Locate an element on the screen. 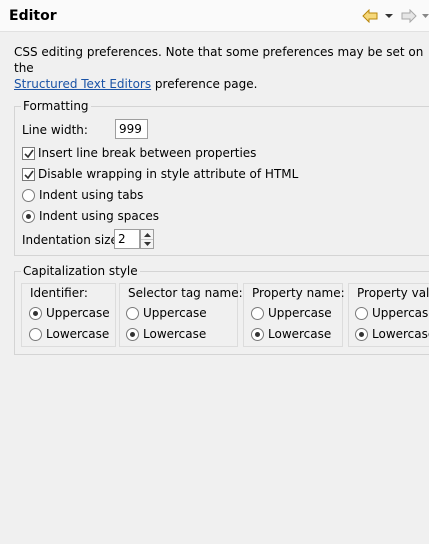 This screenshot has height=544, width=429. identifier-uppercase-radio: Uppercase is located at coordinates (69, 313).